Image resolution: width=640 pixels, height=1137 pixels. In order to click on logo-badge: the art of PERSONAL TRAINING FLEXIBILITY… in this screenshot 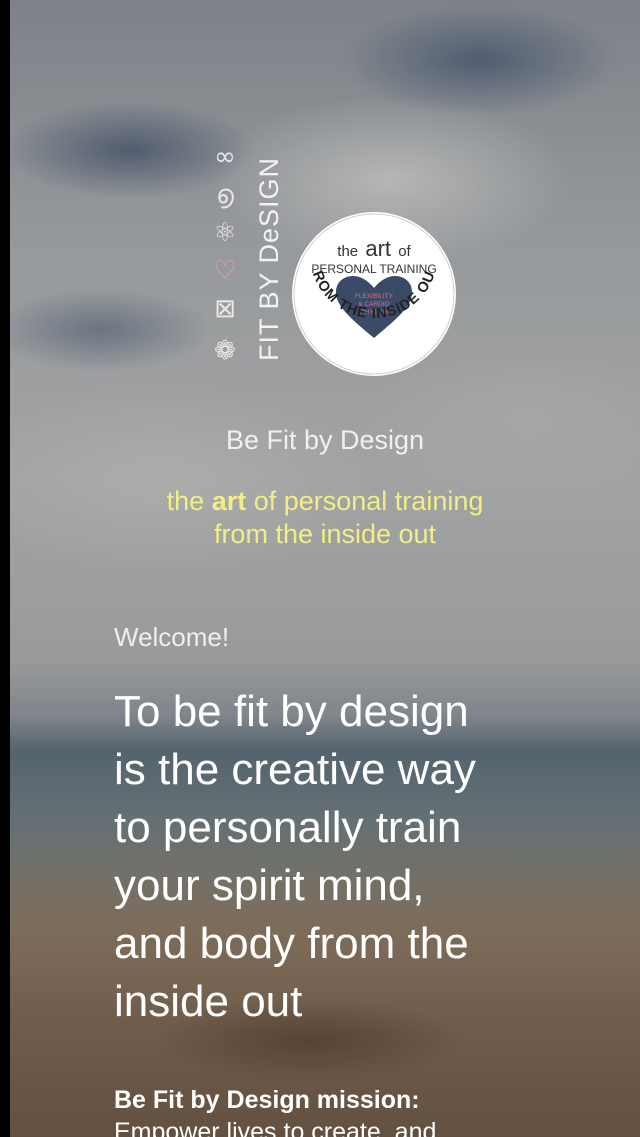, I will do `click(373, 293)`.